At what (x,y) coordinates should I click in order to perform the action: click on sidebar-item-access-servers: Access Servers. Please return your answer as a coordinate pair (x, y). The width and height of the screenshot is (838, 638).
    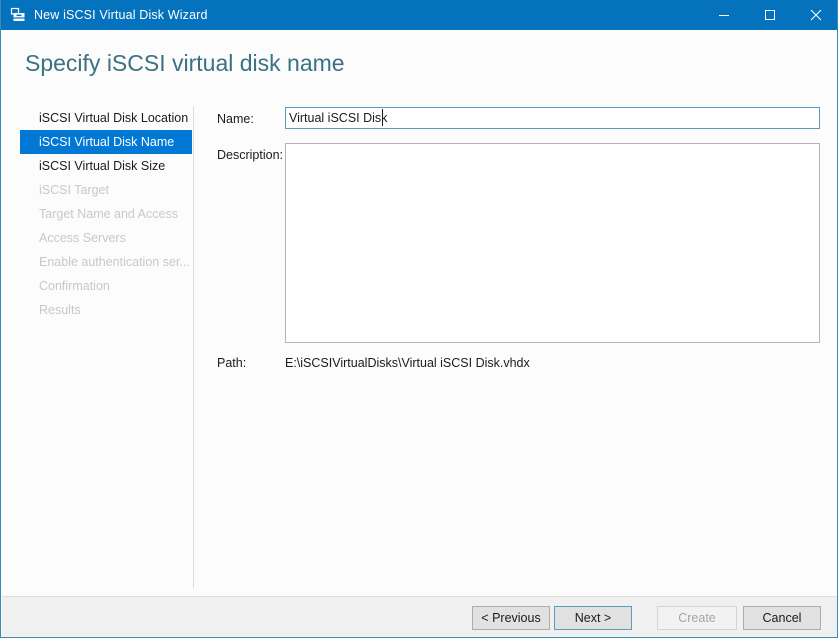
    Looking at the image, I should click on (82, 238).